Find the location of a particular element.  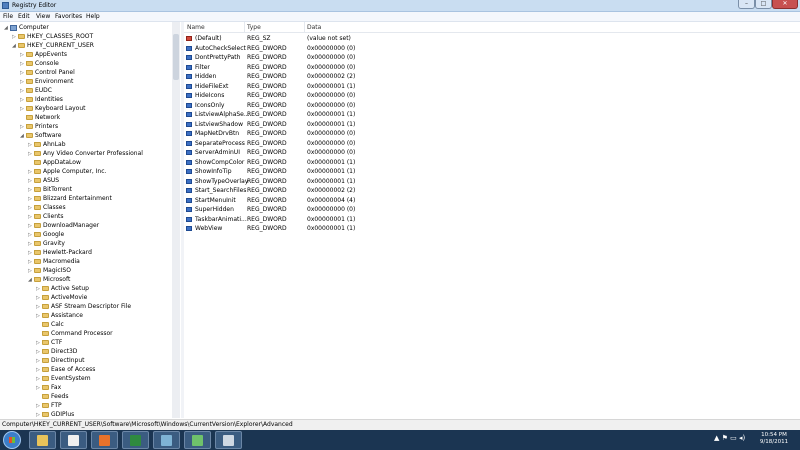

close-button: ✕ is located at coordinates (785, 4).